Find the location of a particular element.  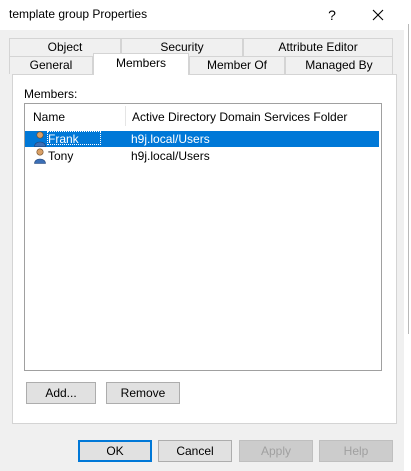

help-title-button: ? is located at coordinates (332, 15).